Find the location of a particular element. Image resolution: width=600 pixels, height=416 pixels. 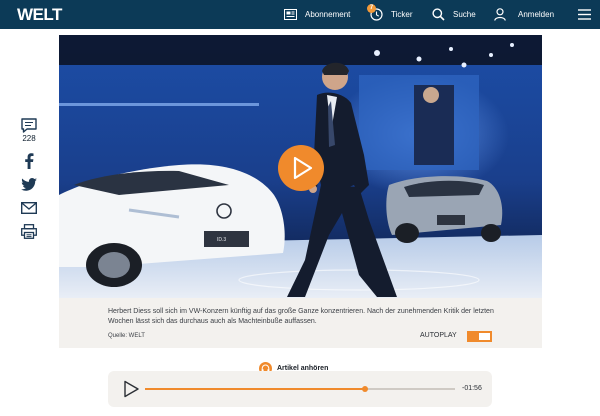

menu-button is located at coordinates (584, 14).